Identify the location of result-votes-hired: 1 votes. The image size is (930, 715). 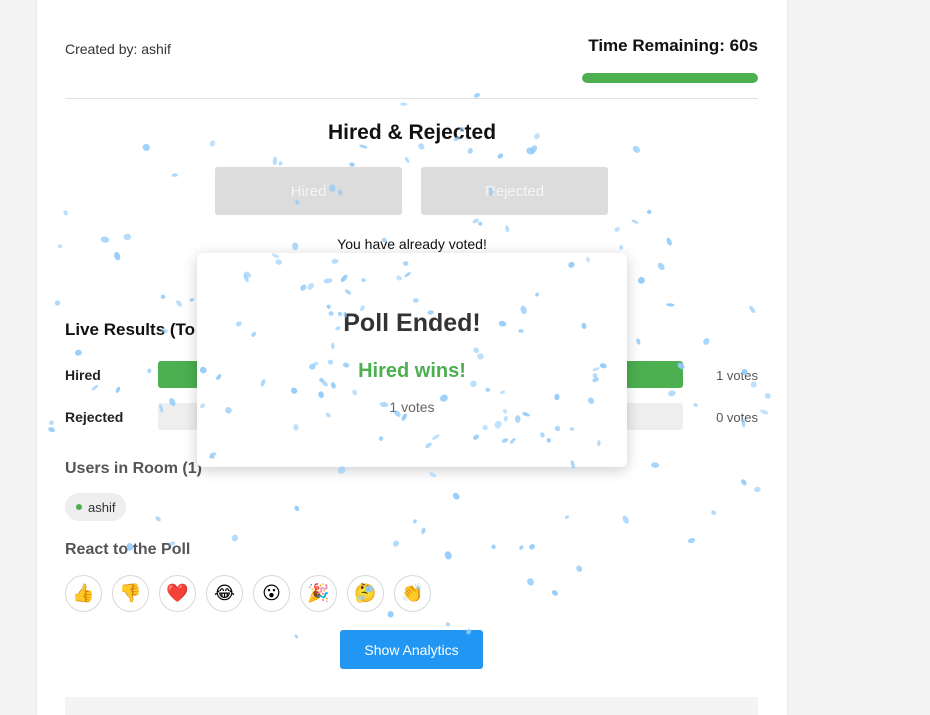
(737, 375).